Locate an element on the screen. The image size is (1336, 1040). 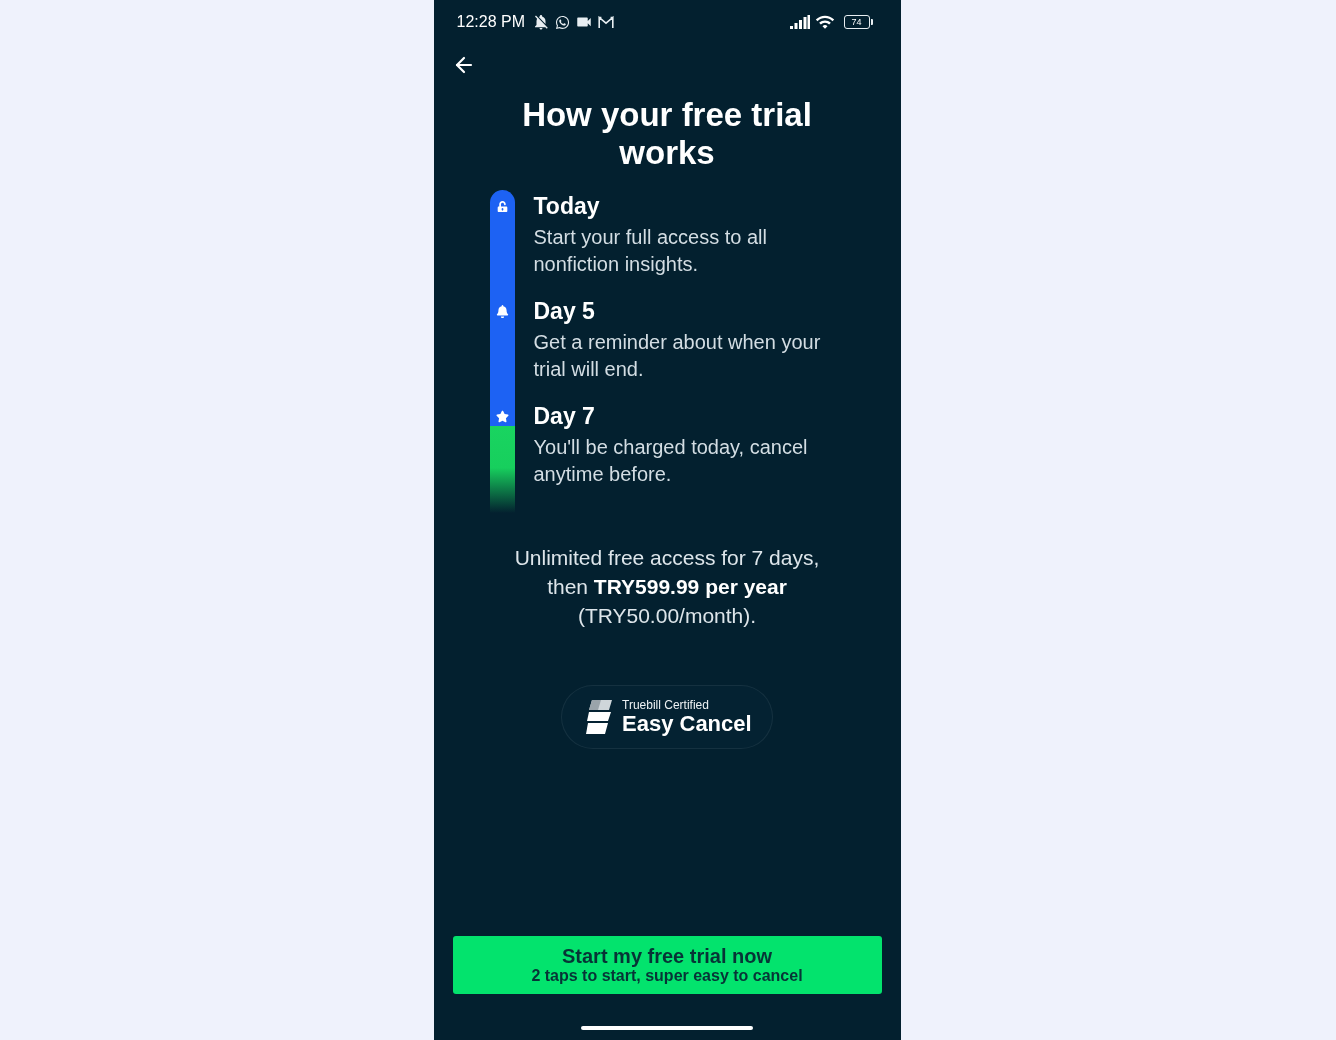
step-description: You'll be charged today, cancel anytime before. is located at coordinates (671, 461).